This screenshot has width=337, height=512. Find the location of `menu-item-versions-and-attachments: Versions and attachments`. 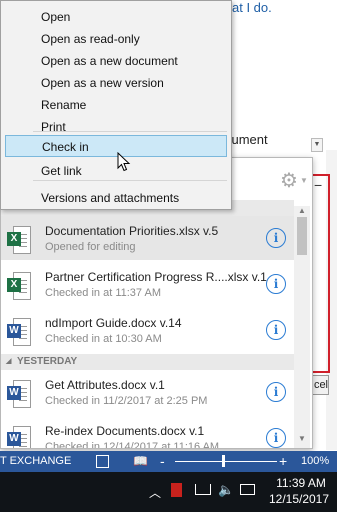

menu-item-versions-and-attachments: Versions and attachments is located at coordinates (116, 198).